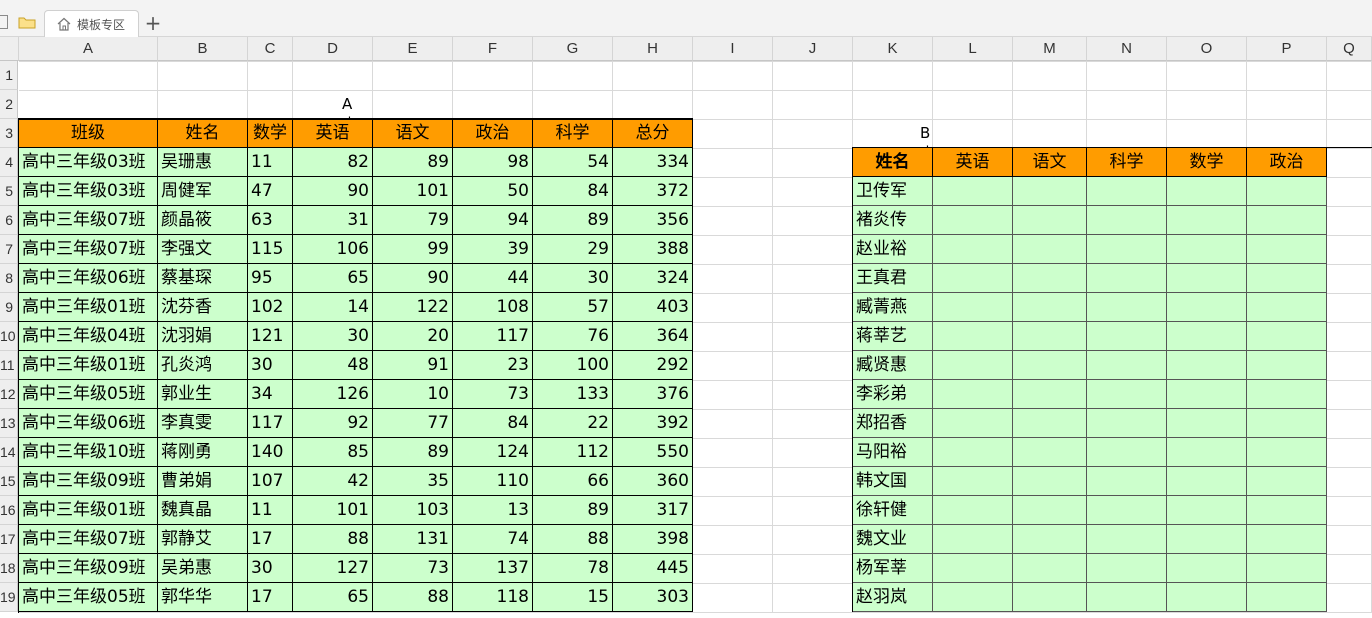  What do you see at coordinates (493, 278) in the screenshot?
I see `table-a-cell: 44` at bounding box center [493, 278].